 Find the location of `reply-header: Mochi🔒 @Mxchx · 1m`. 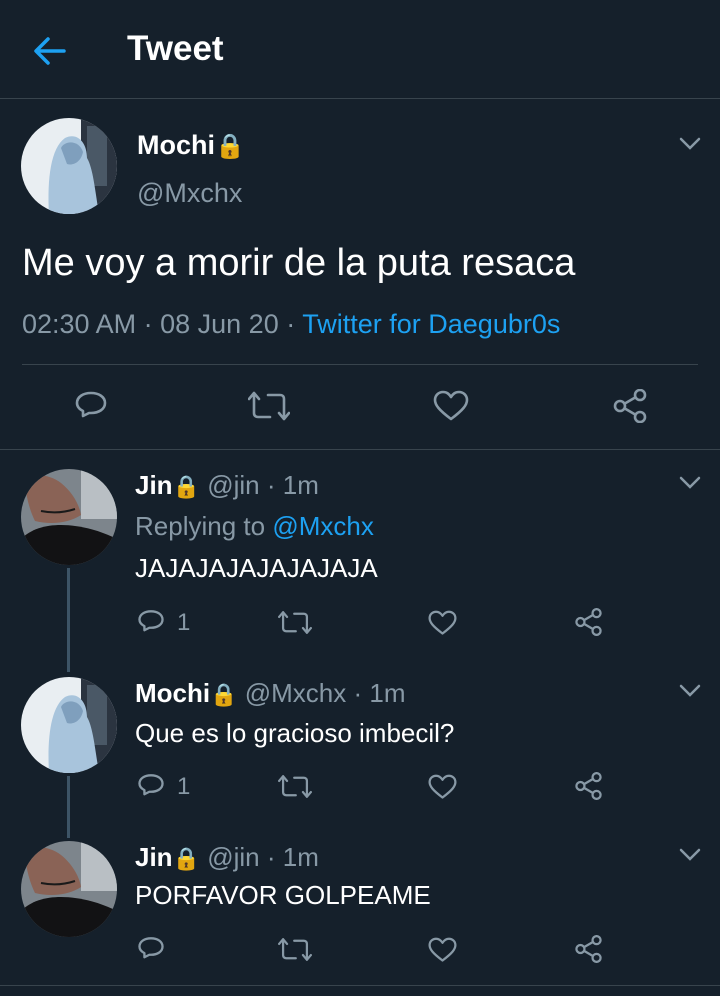

reply-header: Mochi🔒 @Mxchx · 1m is located at coordinates (270, 693).